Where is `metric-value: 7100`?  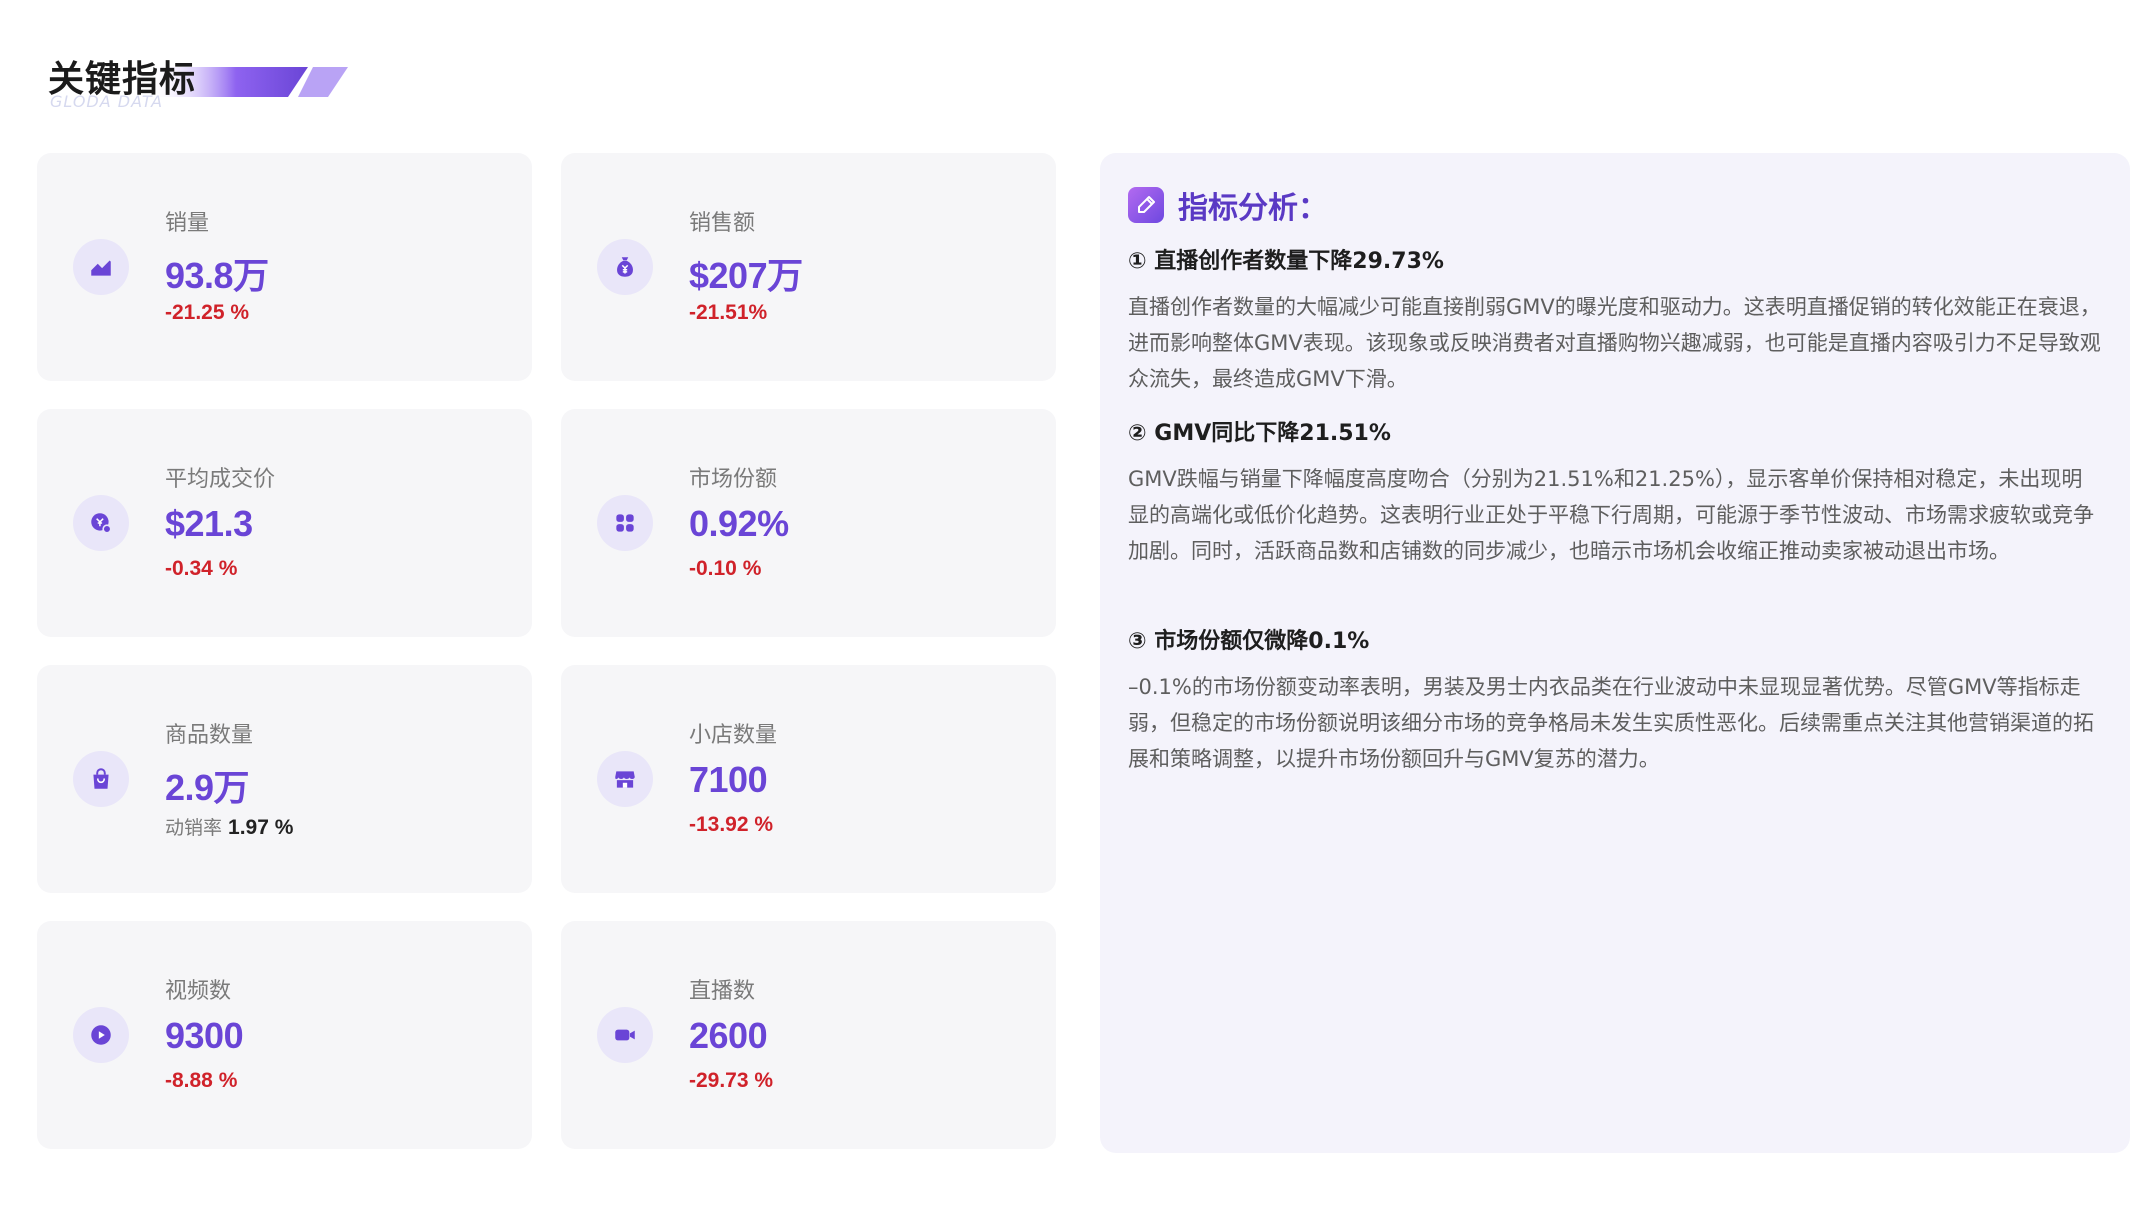
metric-value: 7100 is located at coordinates (728, 779).